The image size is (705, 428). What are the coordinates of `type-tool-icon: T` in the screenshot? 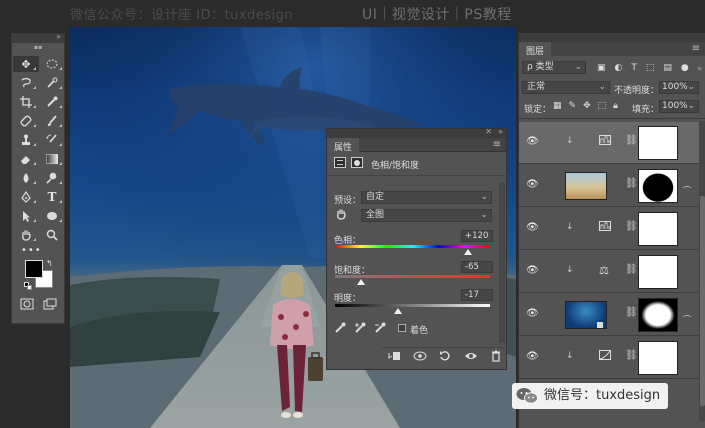 It's located at (52, 197).